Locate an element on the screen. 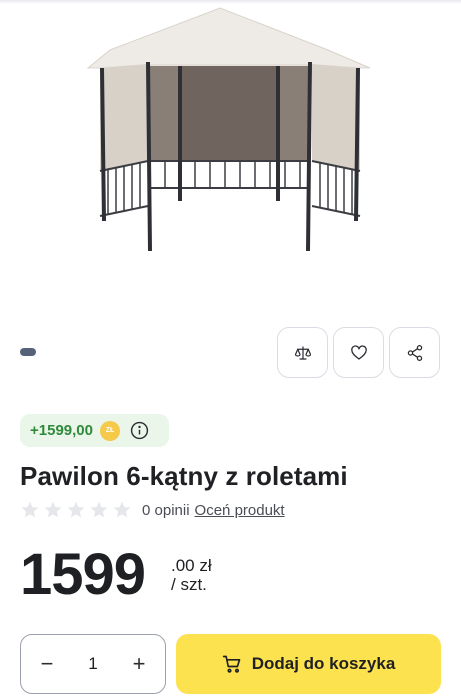 This screenshot has width=461, height=700. coin-label: ZŁ is located at coordinates (110, 430).